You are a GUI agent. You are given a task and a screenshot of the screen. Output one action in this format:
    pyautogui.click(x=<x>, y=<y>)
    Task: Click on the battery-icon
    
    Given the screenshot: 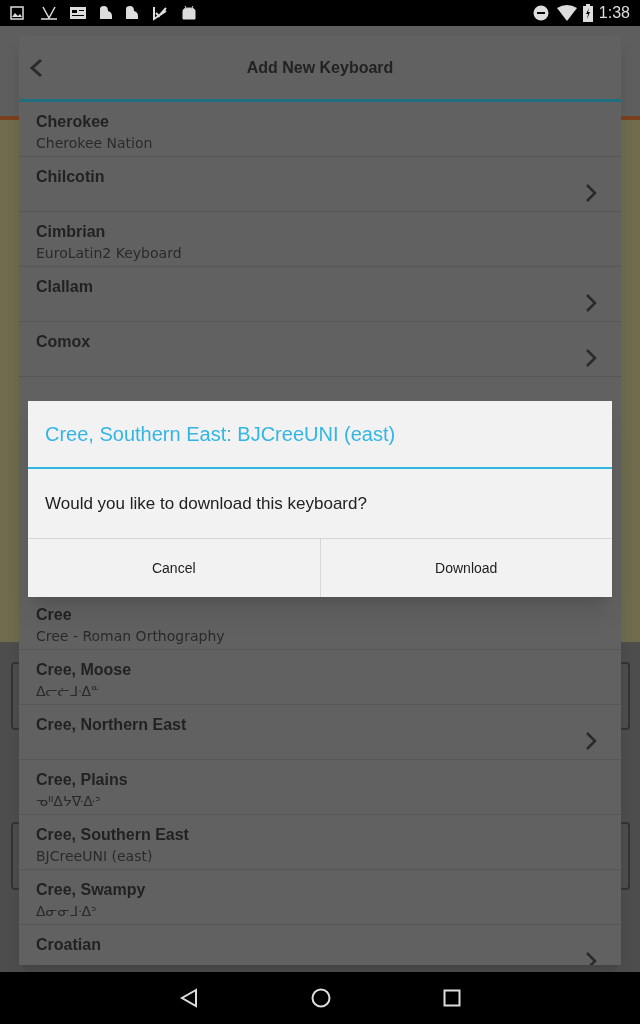 What is the action you would take?
    pyautogui.click(x=587, y=13)
    